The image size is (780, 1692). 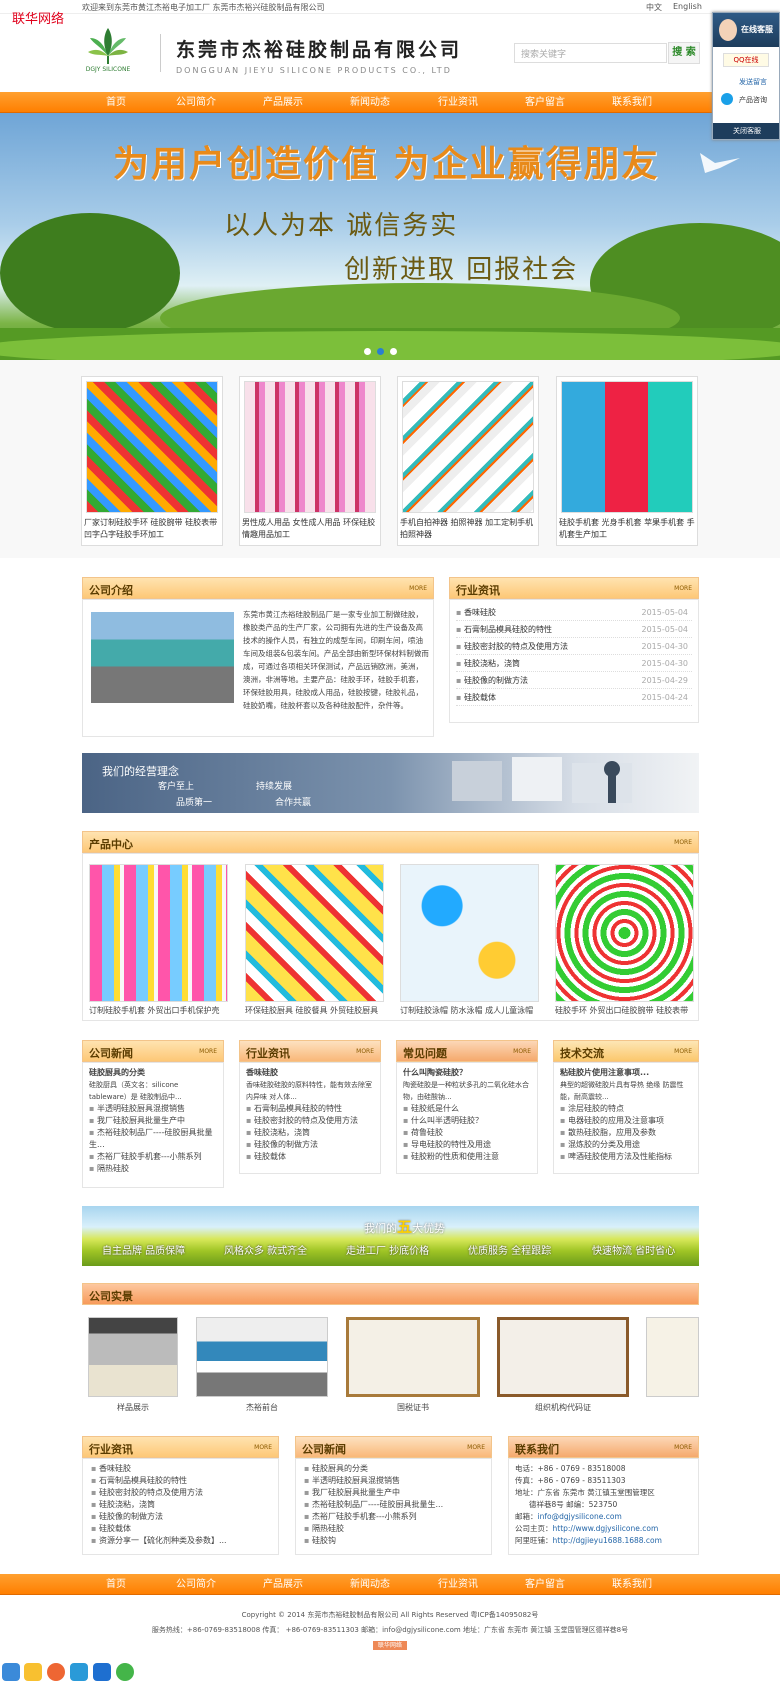 I want to click on about-more-link: MORE, so click(x=418, y=588).